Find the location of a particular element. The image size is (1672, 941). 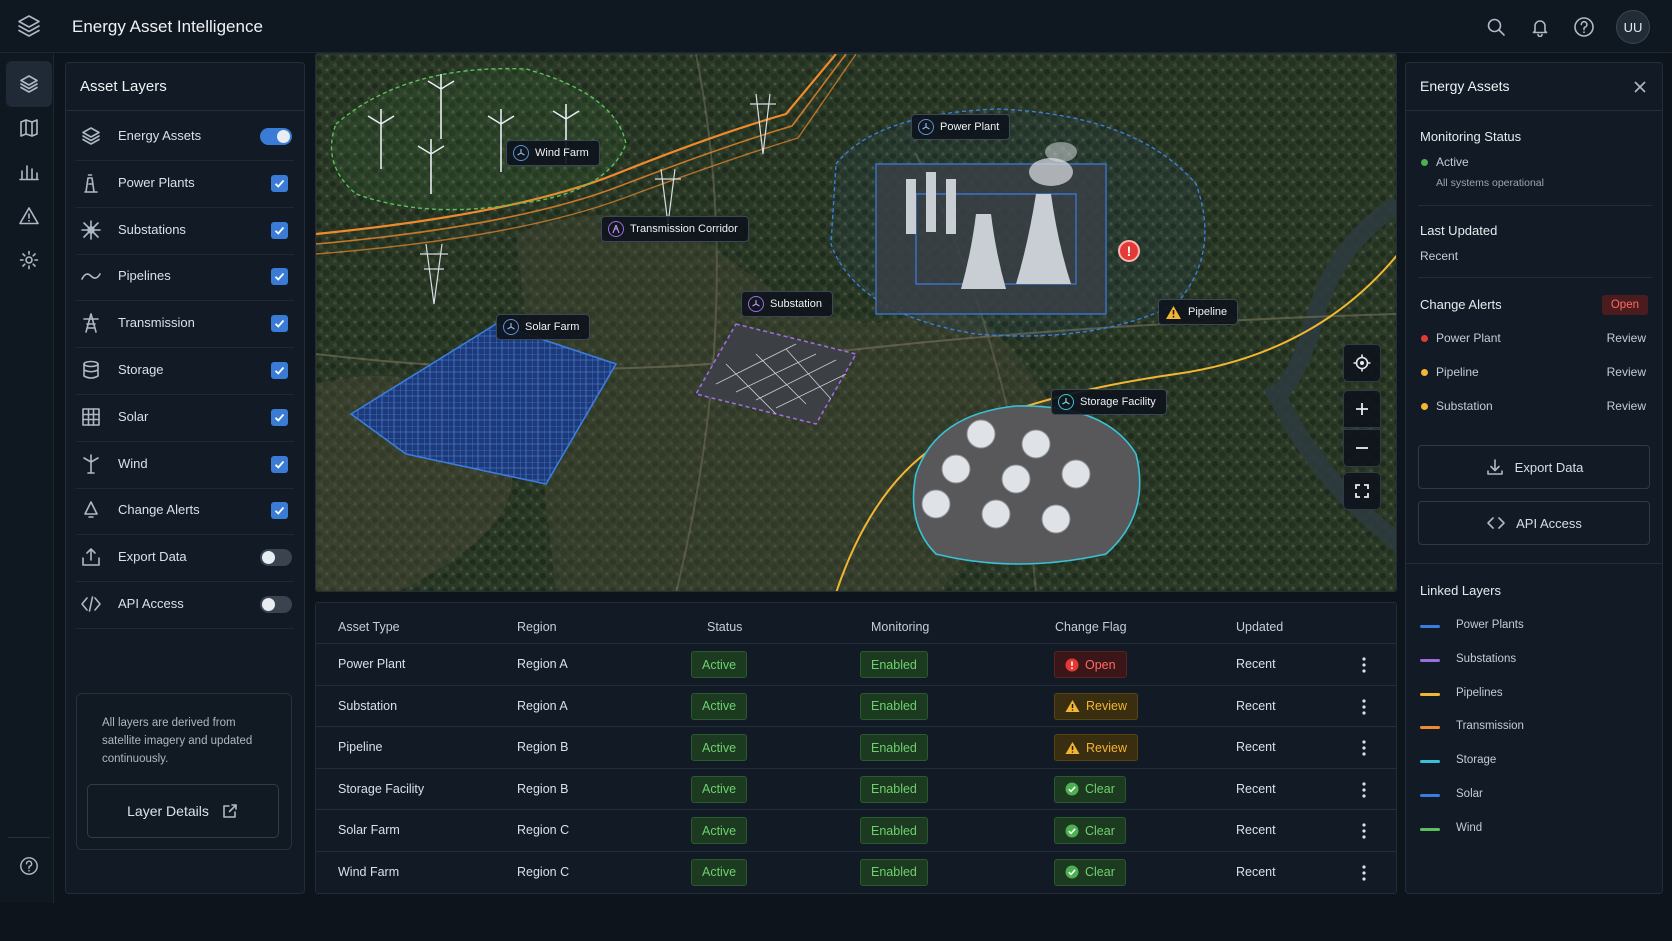

column-header-change-flag: Change Flag is located at coordinates (1091, 627).